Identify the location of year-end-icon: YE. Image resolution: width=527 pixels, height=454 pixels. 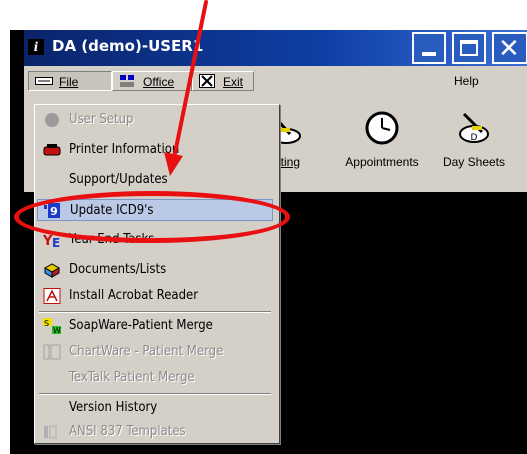
(51, 241).